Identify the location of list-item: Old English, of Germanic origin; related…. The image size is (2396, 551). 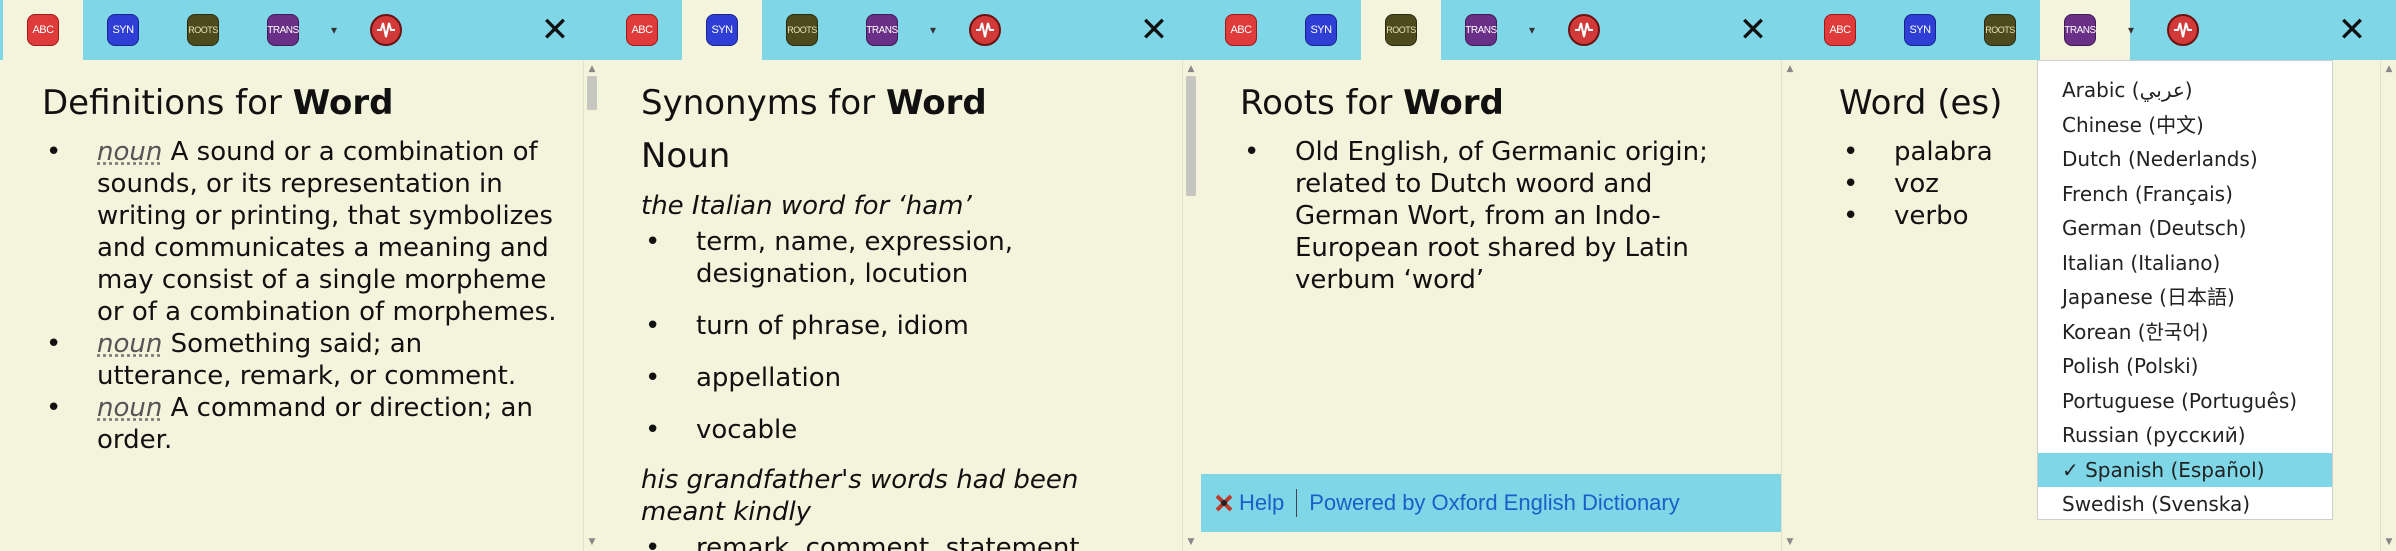
(1499, 216).